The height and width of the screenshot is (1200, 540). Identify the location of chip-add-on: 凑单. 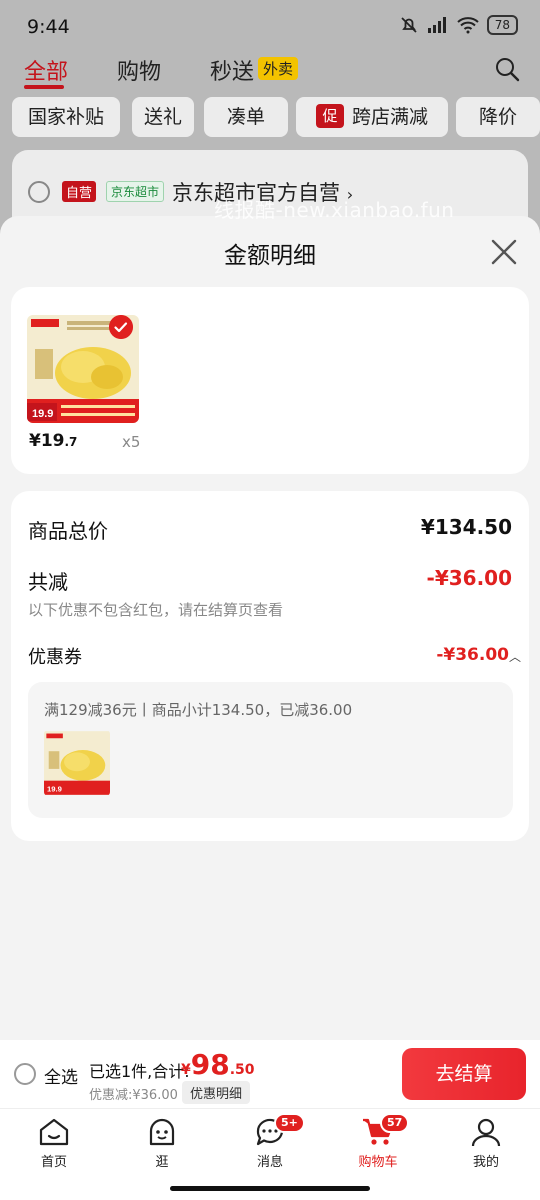
(246, 117).